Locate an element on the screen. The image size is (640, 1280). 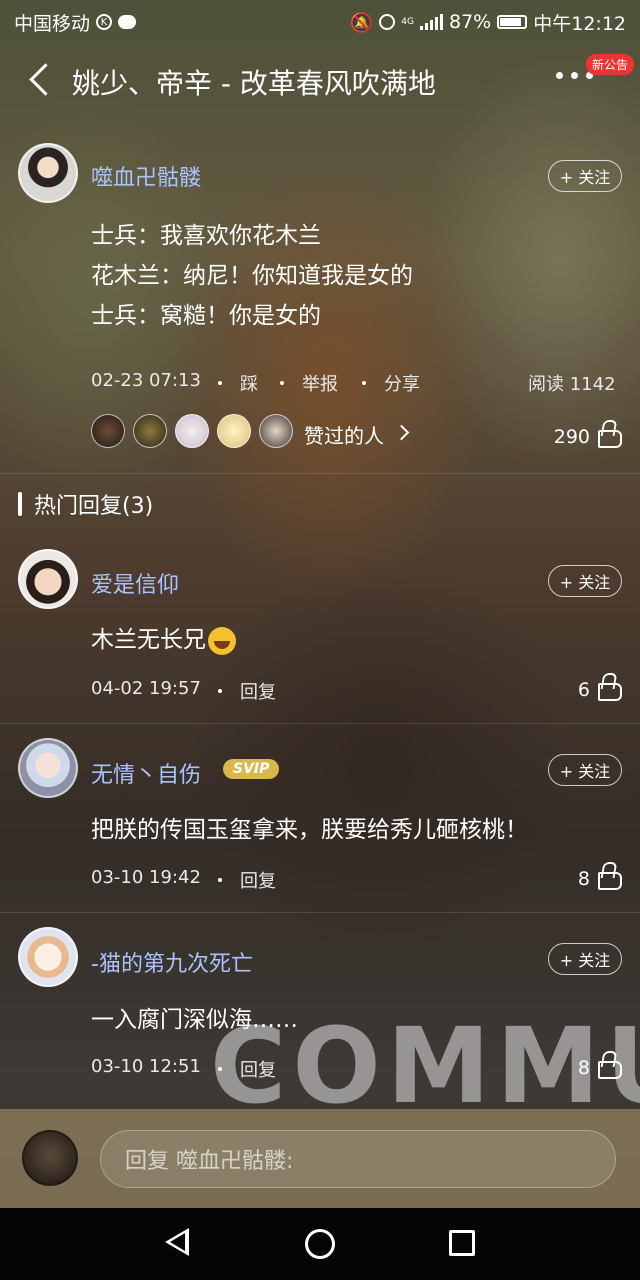
alarm-icon is located at coordinates (387, 22).